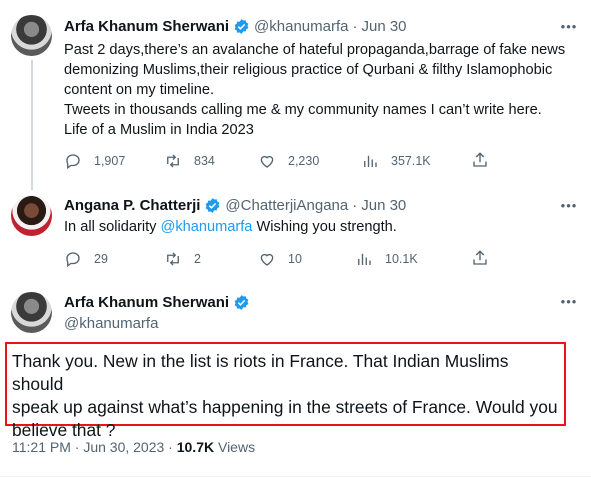 This screenshot has width=591, height=479. I want to click on tweet-handle-row: @khanumarfa, so click(111, 323).